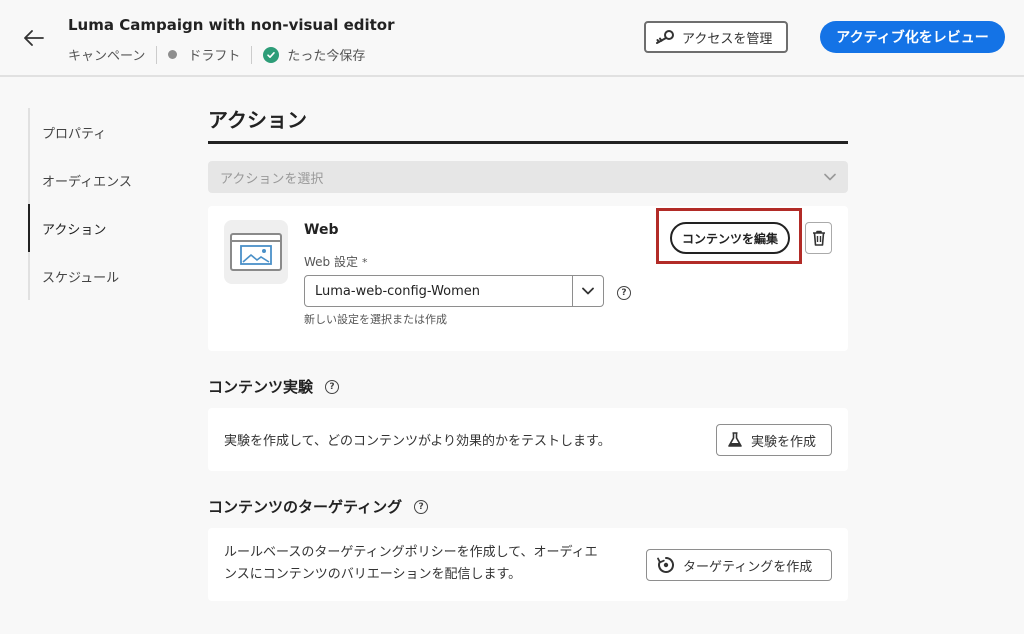 The height and width of the screenshot is (634, 1024). What do you see at coordinates (528, 177) in the screenshot?
I see `action-select: アクションを選択` at bounding box center [528, 177].